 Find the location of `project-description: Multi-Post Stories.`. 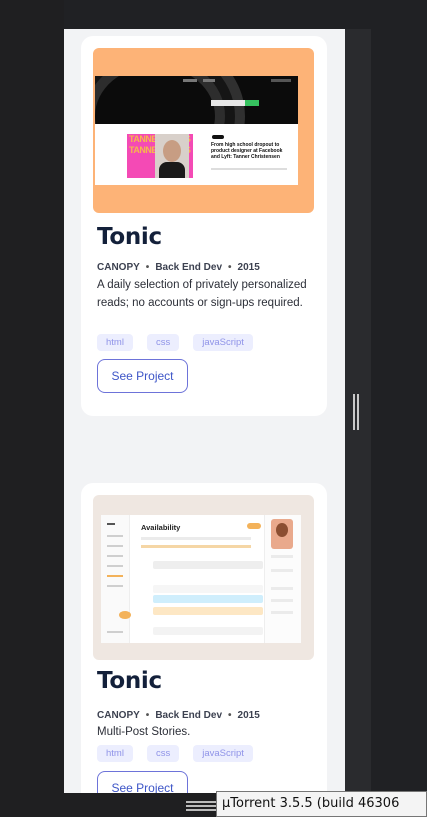

project-description: Multi-Post Stories. is located at coordinates (144, 732).